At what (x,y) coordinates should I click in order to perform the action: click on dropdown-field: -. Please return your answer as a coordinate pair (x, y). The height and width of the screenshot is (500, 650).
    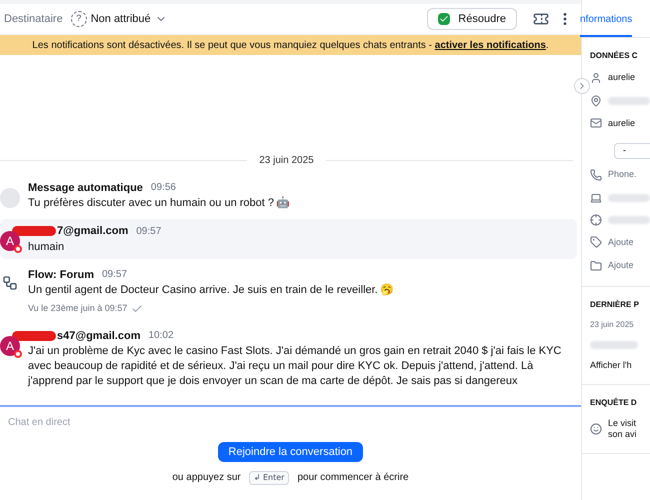
    Looking at the image, I should click on (632, 150).